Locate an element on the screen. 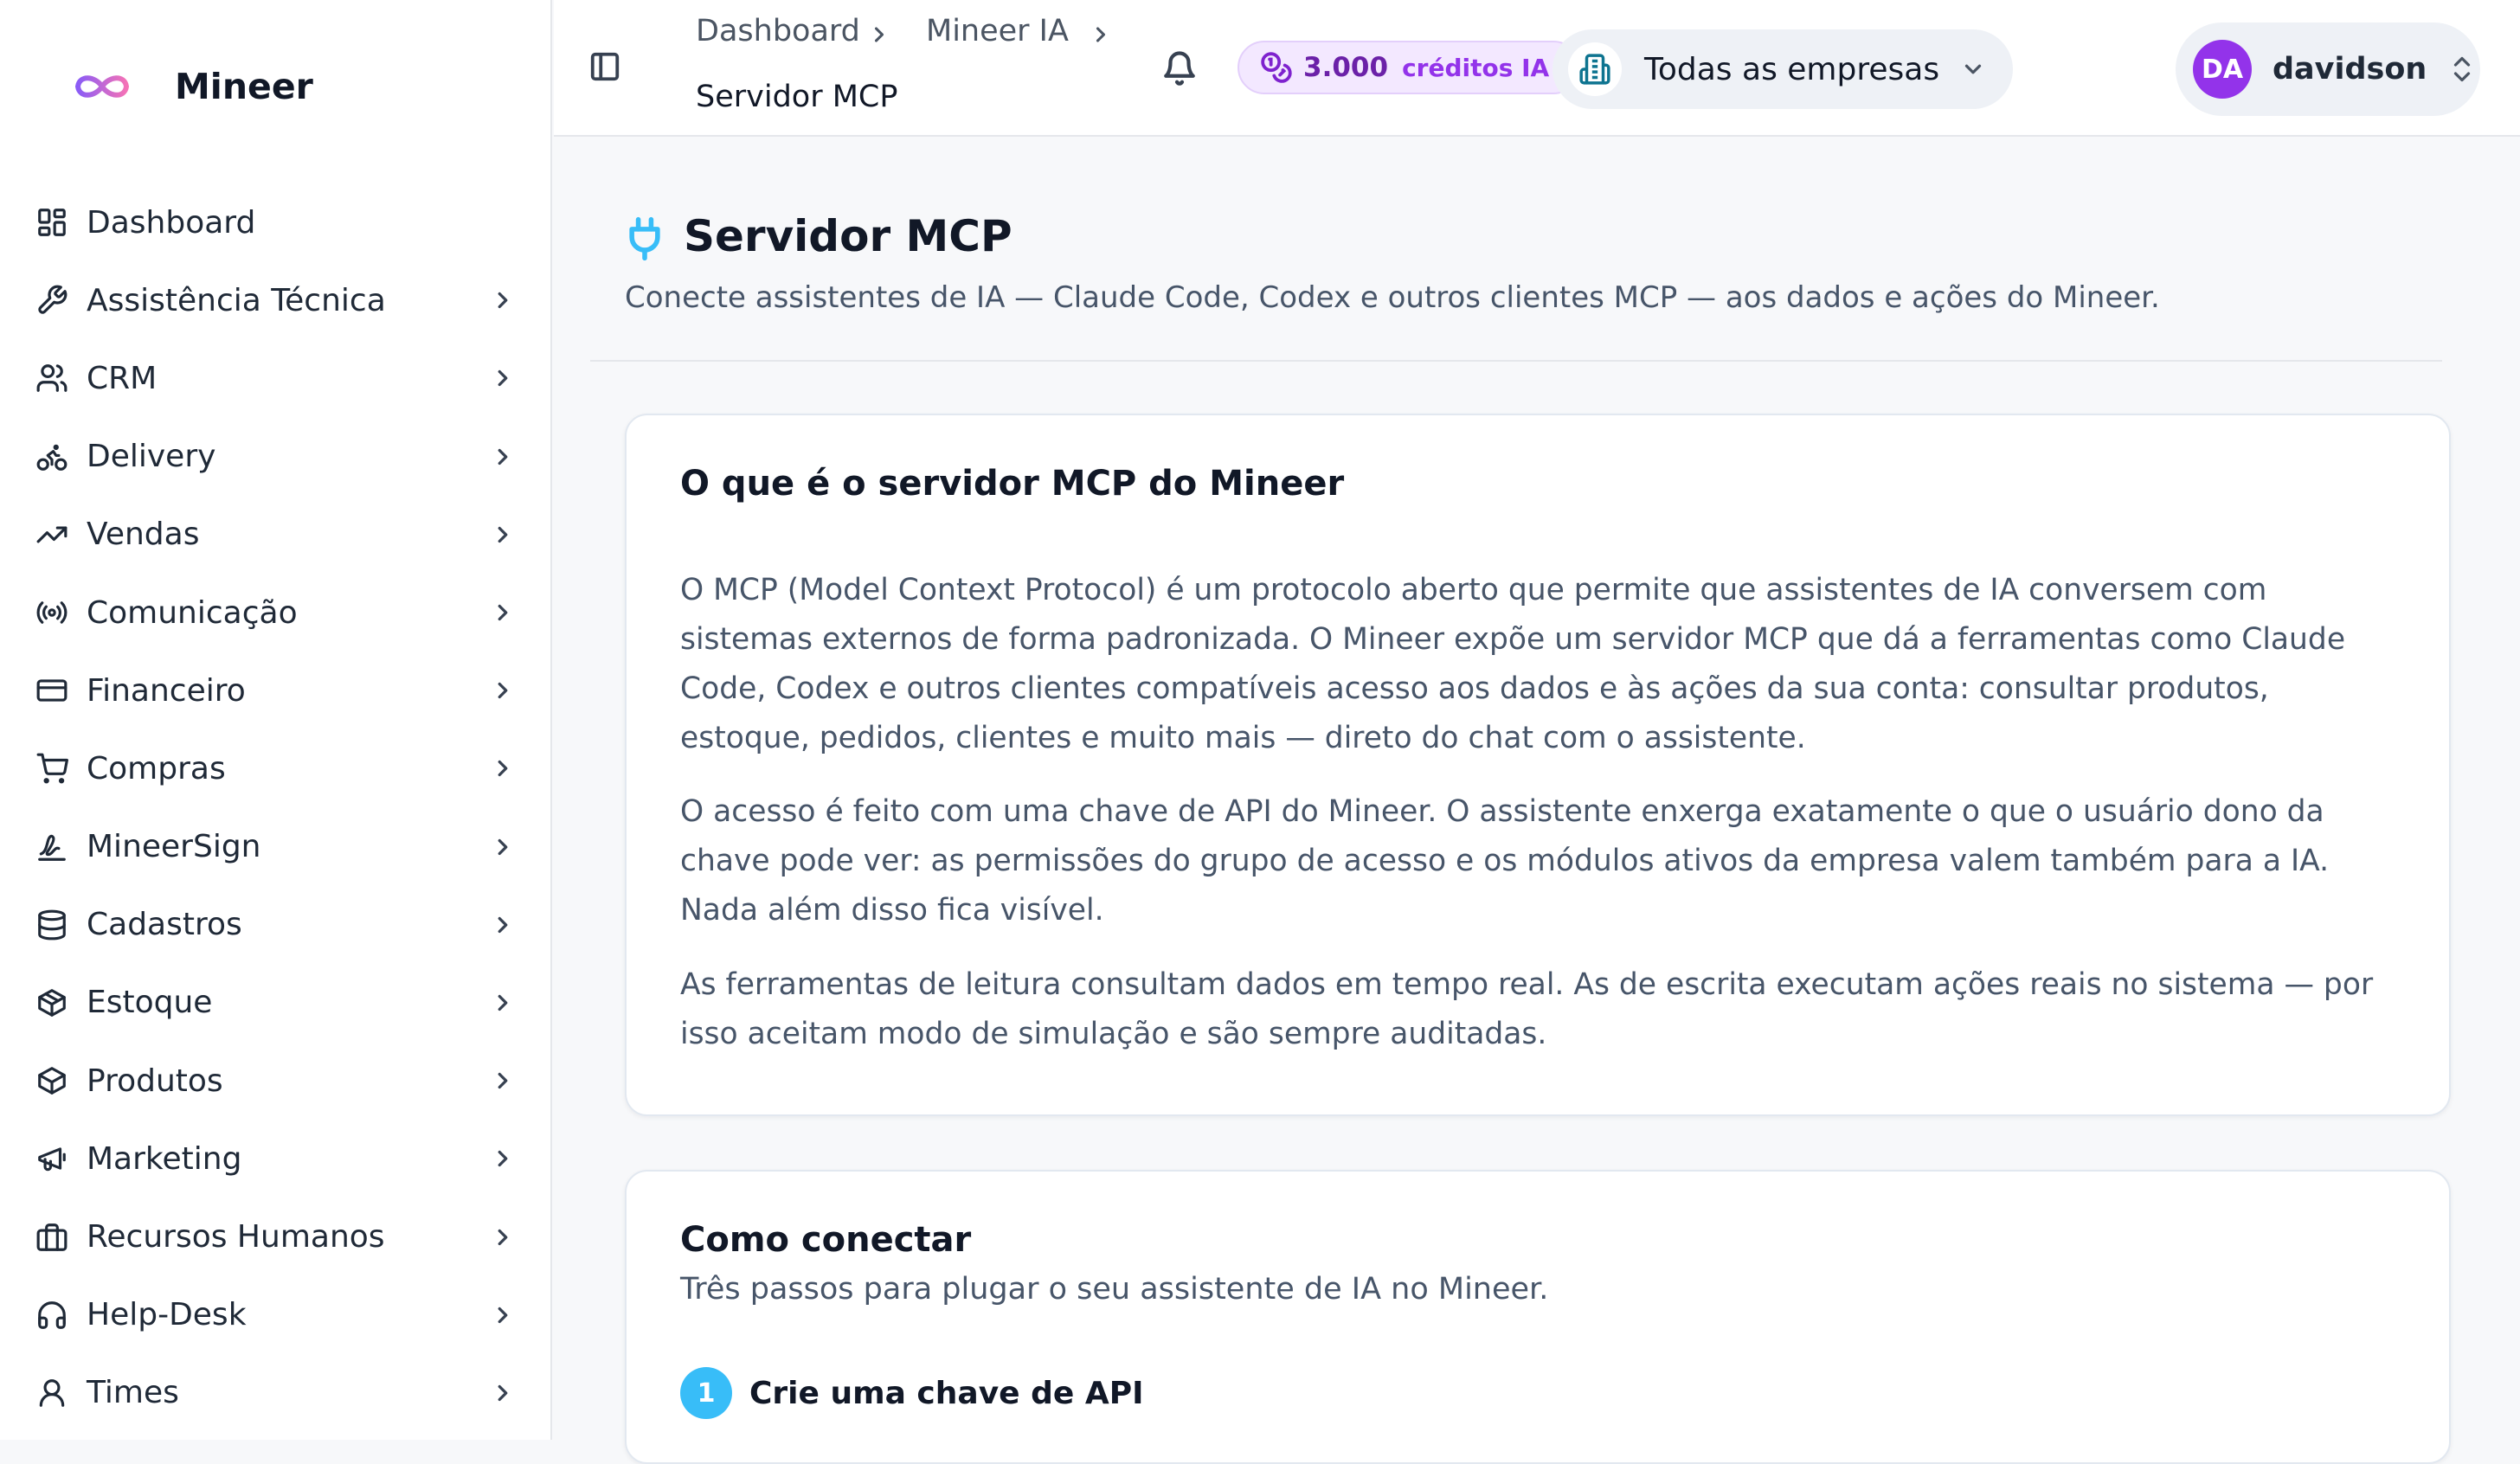  page-title: Servidor MCP is located at coordinates (848, 236).